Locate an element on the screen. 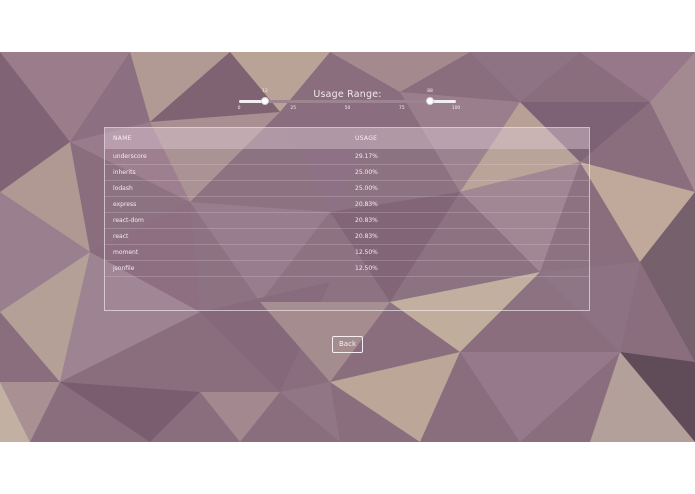 The image size is (695, 494). package-name: lodash is located at coordinates (123, 188).